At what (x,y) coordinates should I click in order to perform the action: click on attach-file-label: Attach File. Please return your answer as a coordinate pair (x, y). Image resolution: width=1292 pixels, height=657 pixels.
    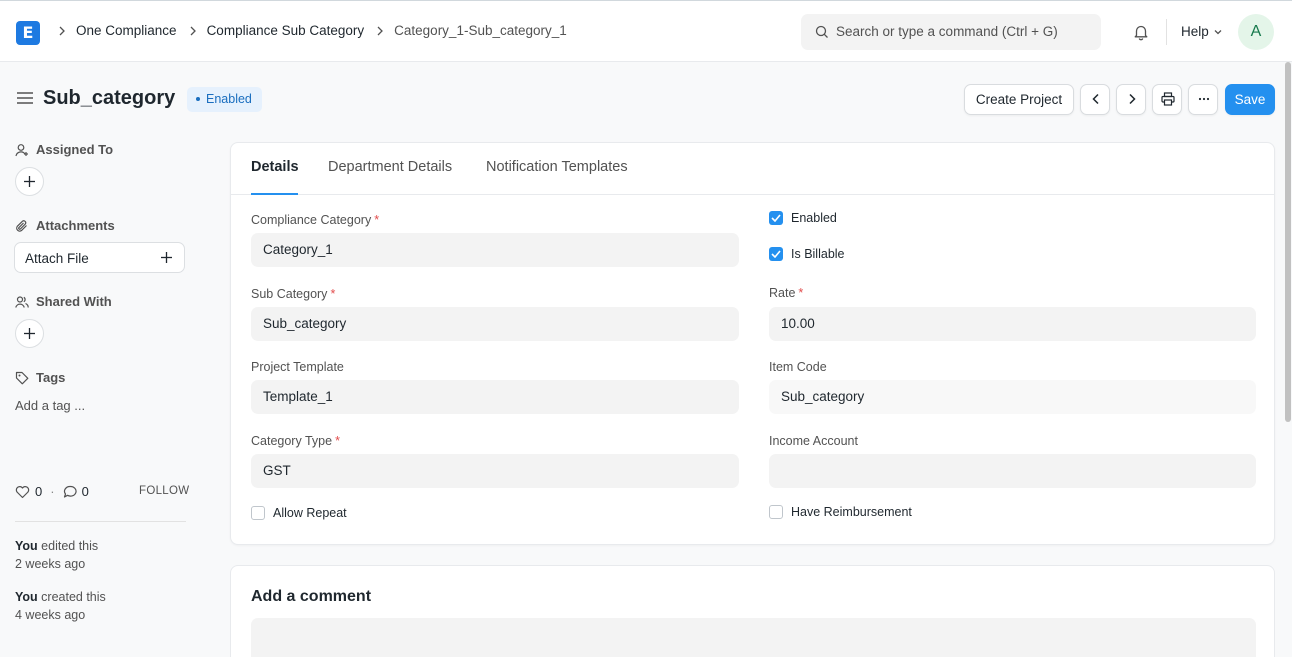
    Looking at the image, I should click on (57, 258).